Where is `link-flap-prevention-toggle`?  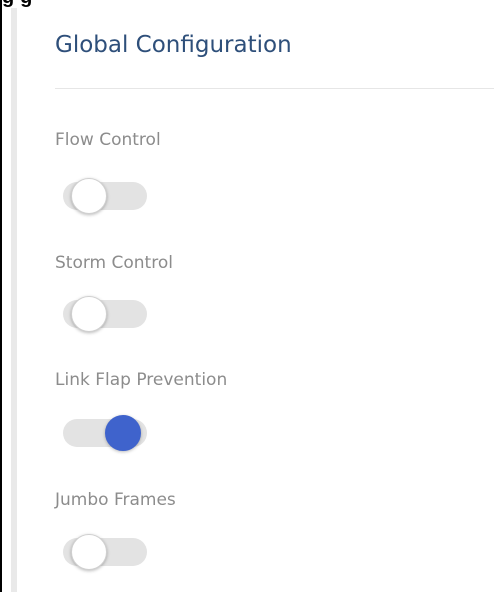
link-flap-prevention-toggle is located at coordinates (105, 433).